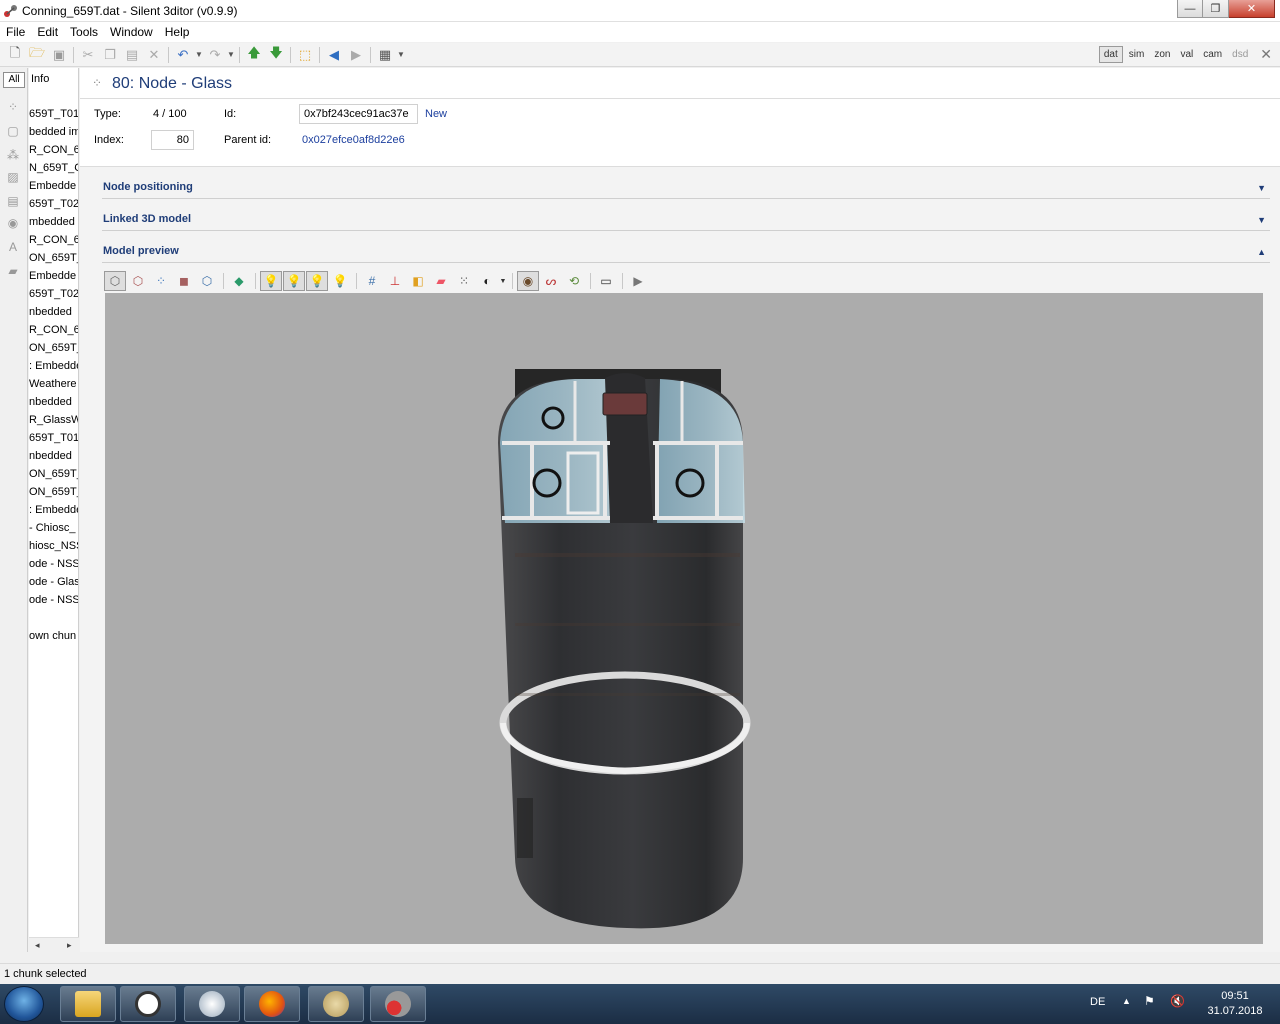 Image resolution: width=1280 pixels, height=1024 pixels. Describe the element at coordinates (53, 168) in the screenshot. I see `tree-item: N_659T_C` at that location.